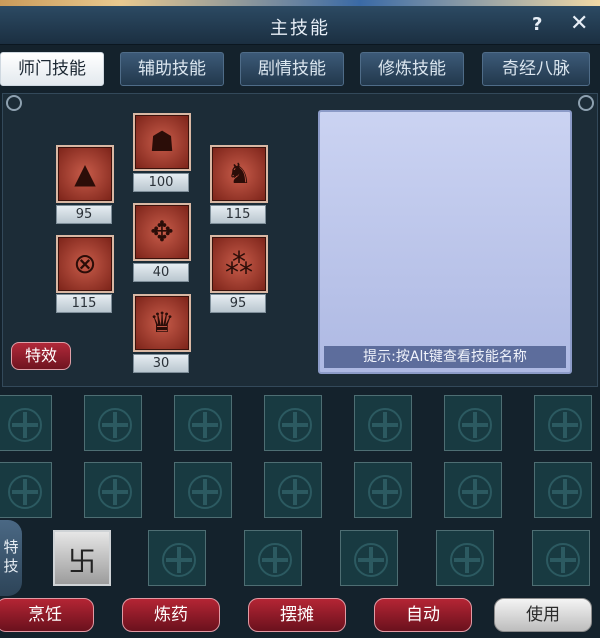 Image resolution: width=600 pixels, height=638 pixels. What do you see at coordinates (536, 69) in the screenshot?
I see `tab-meridians: 奇经八脉` at bounding box center [536, 69].